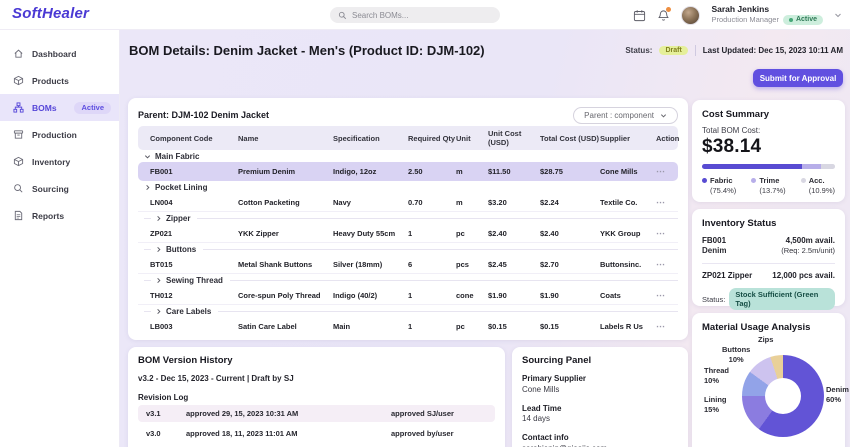 The image size is (850, 447). I want to click on cost-summary-title: Cost Summary, so click(736, 114).